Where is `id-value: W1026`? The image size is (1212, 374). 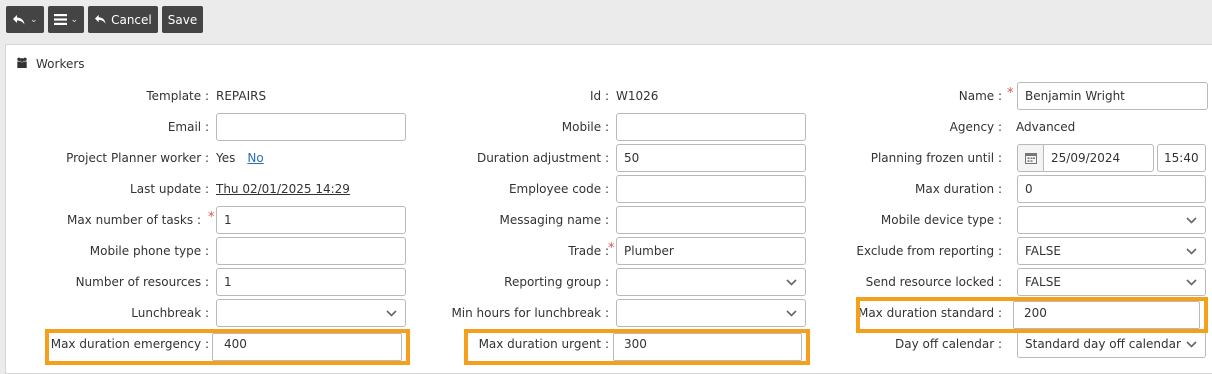
id-value: W1026 is located at coordinates (637, 96).